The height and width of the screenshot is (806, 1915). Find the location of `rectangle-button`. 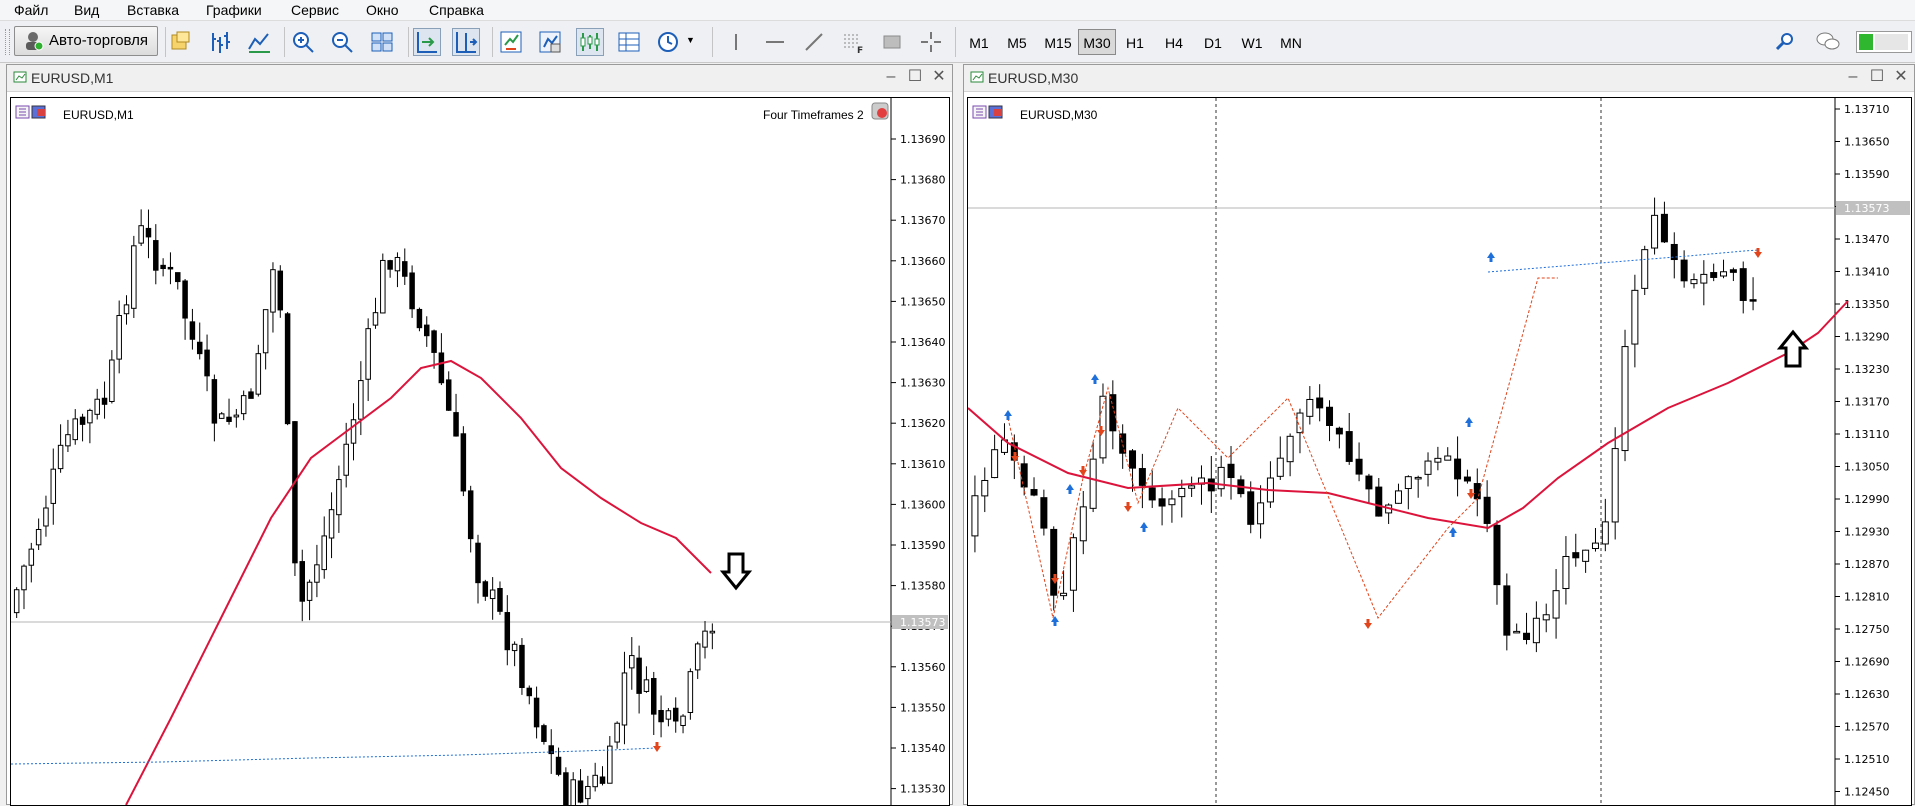

rectangle-button is located at coordinates (892, 42).